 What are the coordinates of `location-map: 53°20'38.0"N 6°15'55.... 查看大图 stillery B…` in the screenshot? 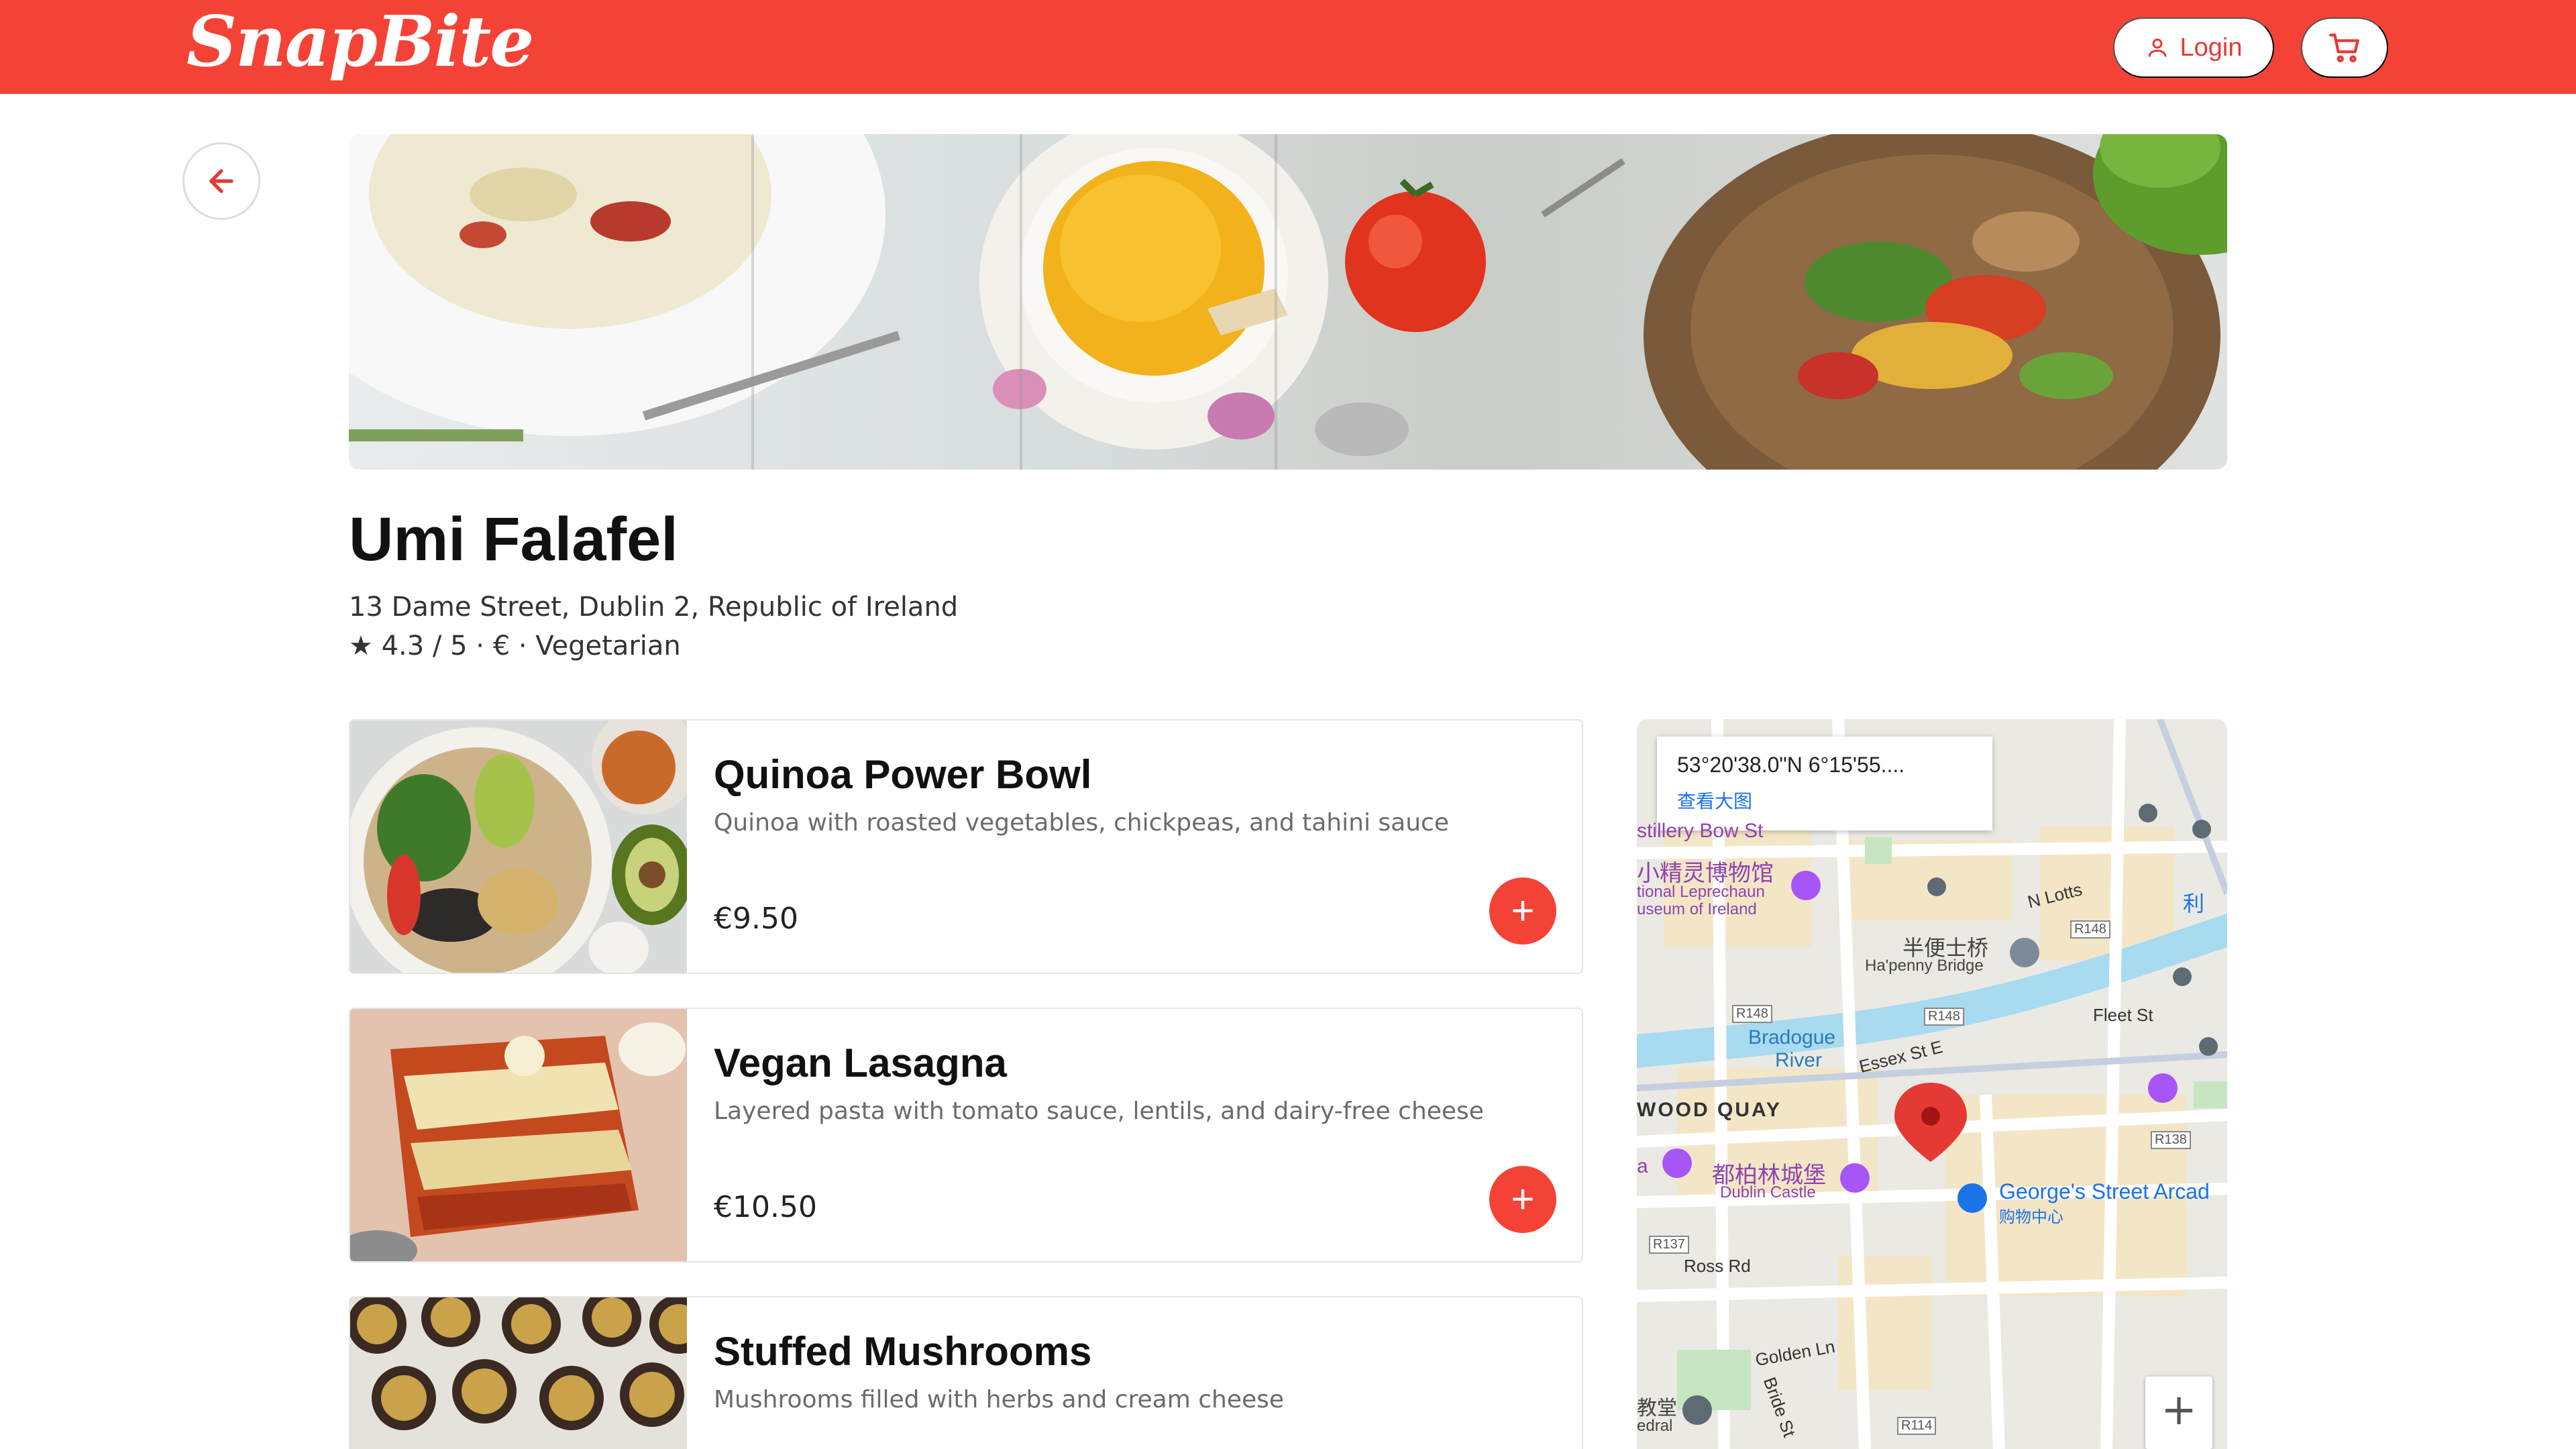 It's located at (1932, 1084).